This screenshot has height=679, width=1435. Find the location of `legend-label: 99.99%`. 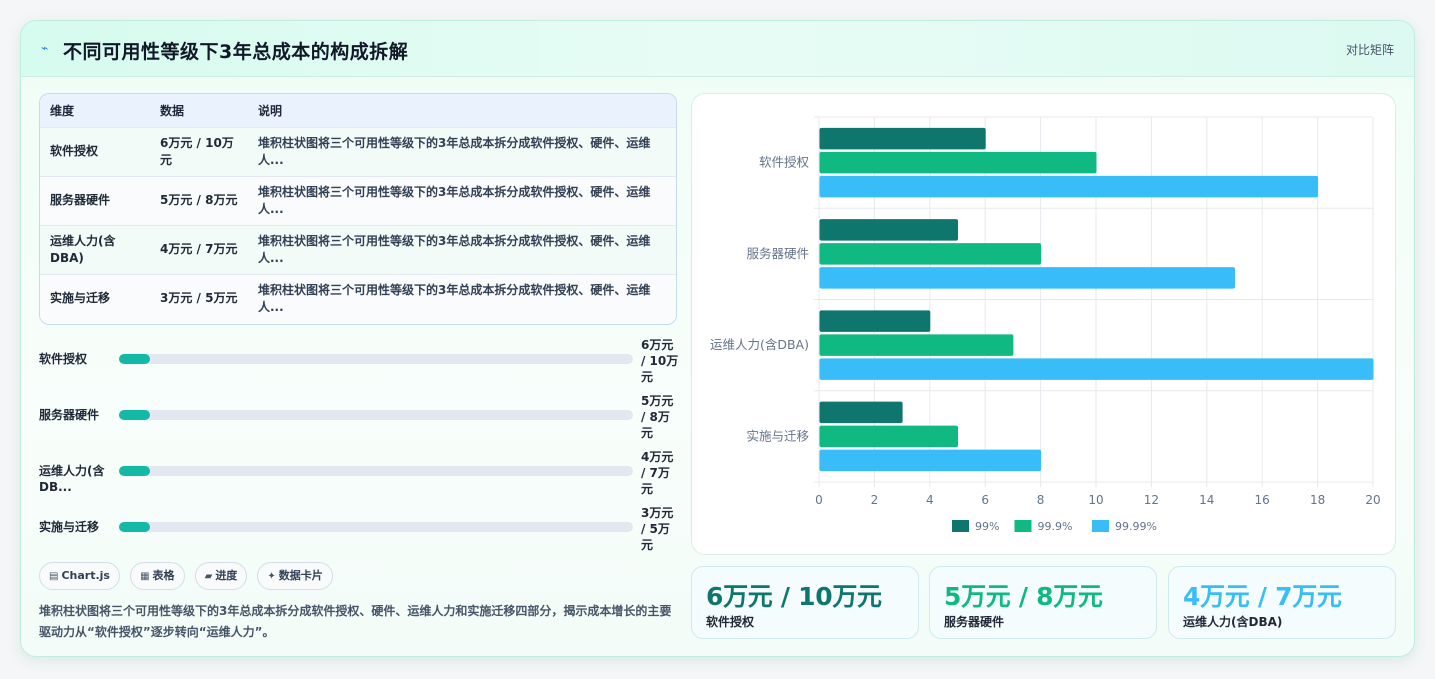

legend-label: 99.99% is located at coordinates (1136, 526).